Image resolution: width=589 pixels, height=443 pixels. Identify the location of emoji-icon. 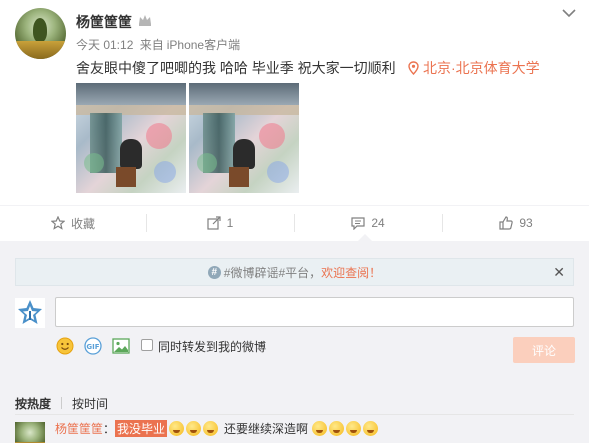
(65, 346).